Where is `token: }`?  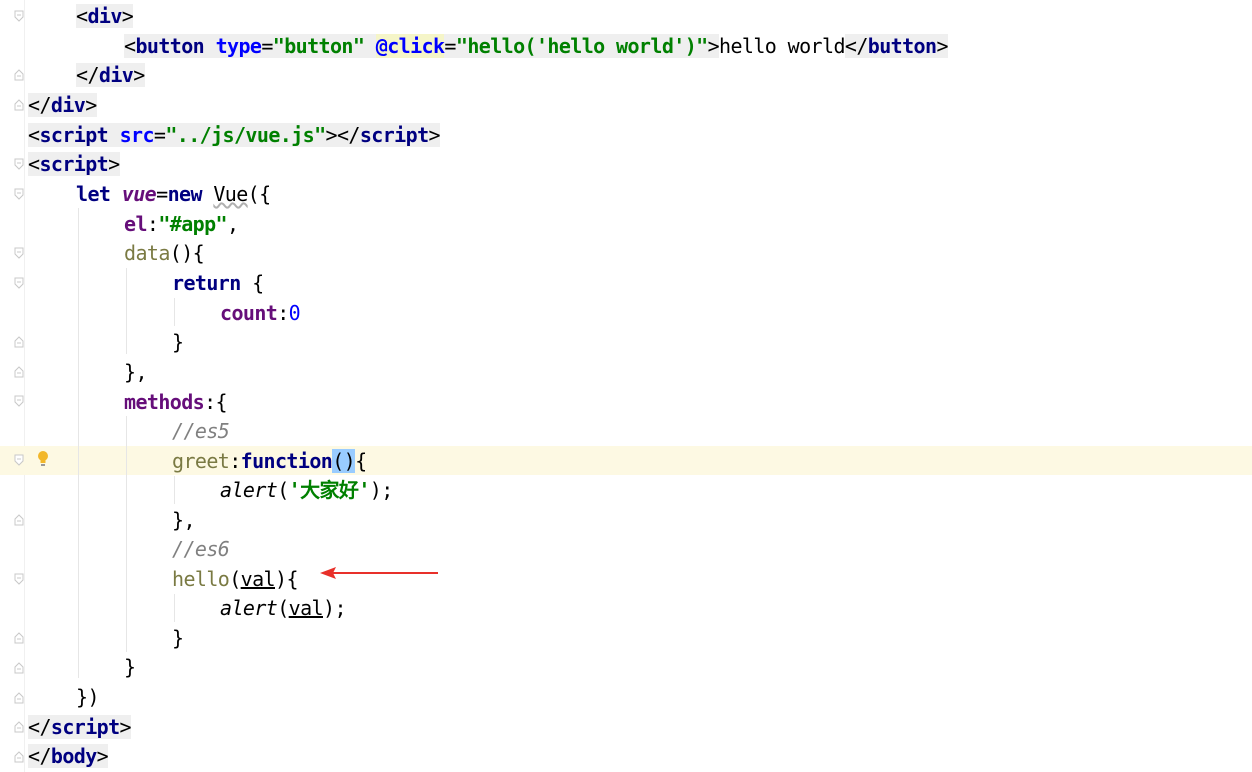 token: } is located at coordinates (178, 342).